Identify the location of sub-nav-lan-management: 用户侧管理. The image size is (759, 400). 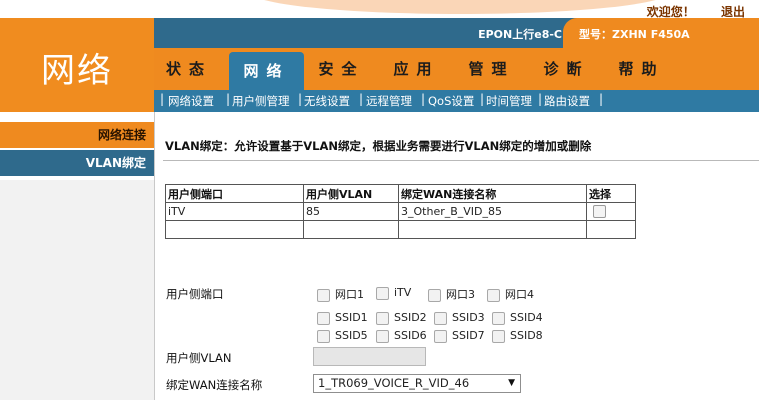
(261, 101).